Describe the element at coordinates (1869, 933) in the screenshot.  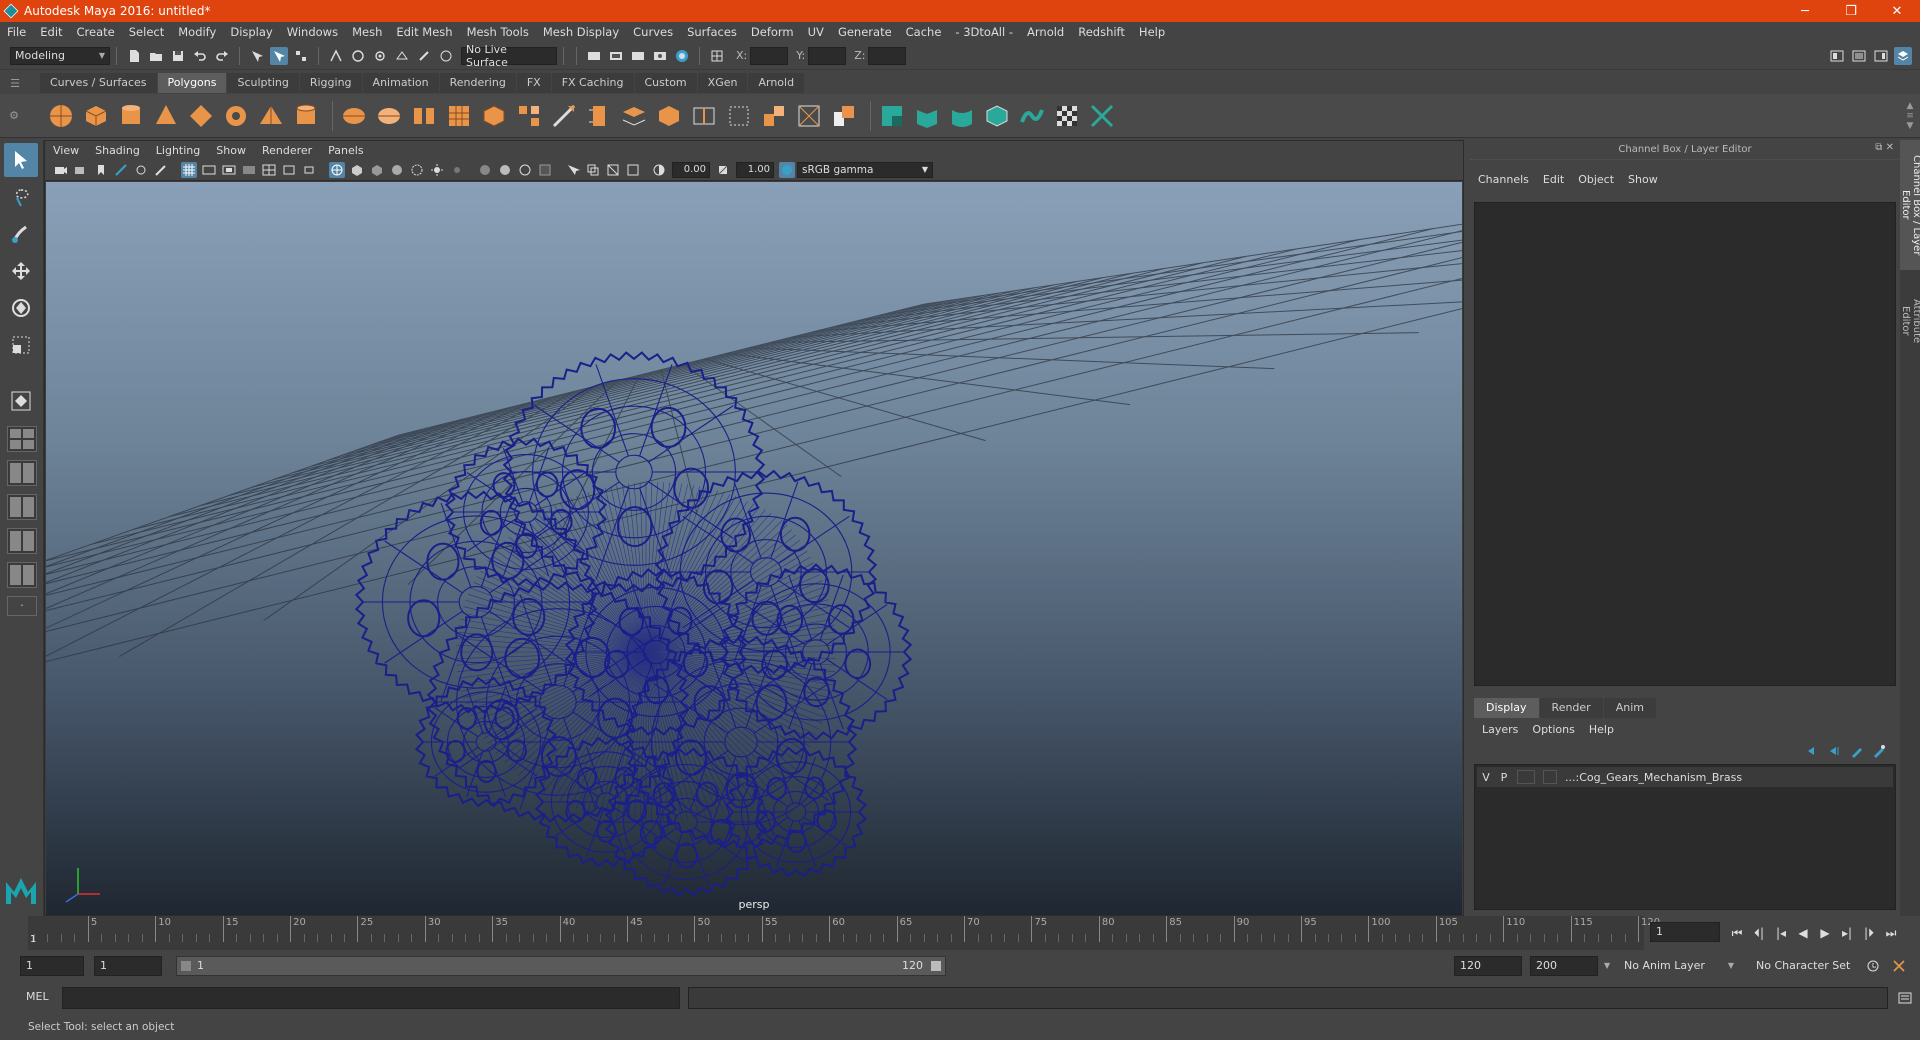
I see `step-forward-frame-icon: |⏵` at that location.